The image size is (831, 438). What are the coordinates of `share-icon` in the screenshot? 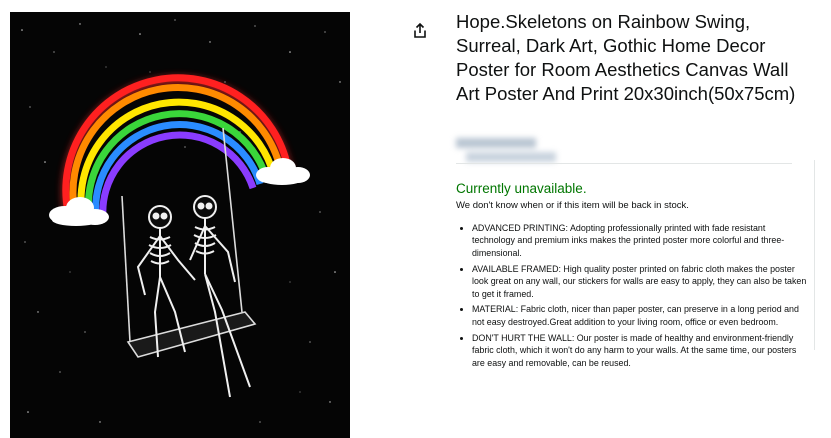 It's located at (420, 30).